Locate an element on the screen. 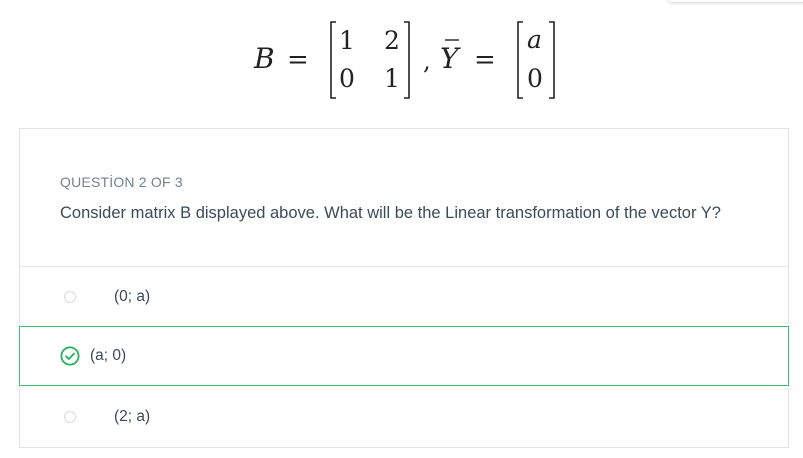 This screenshot has width=803, height=458. answer-option-1: (0; a) is located at coordinates (404, 297).